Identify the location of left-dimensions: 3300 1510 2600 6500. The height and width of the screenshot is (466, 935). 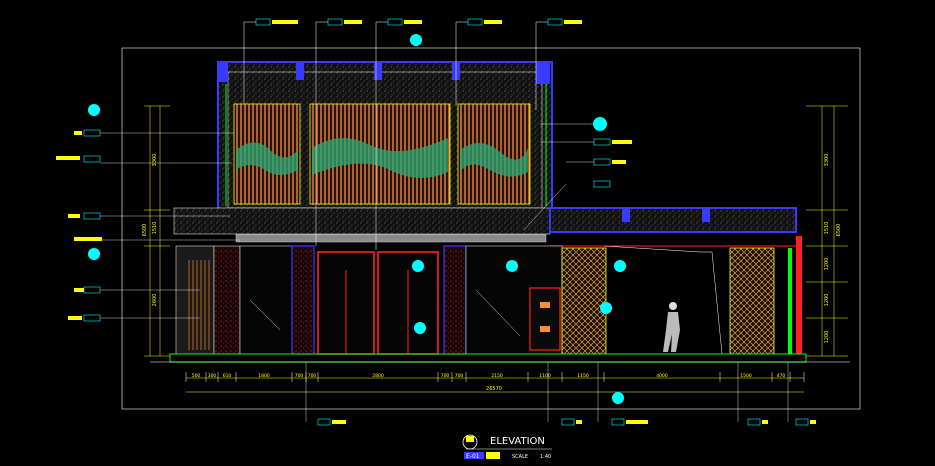
(156, 231).